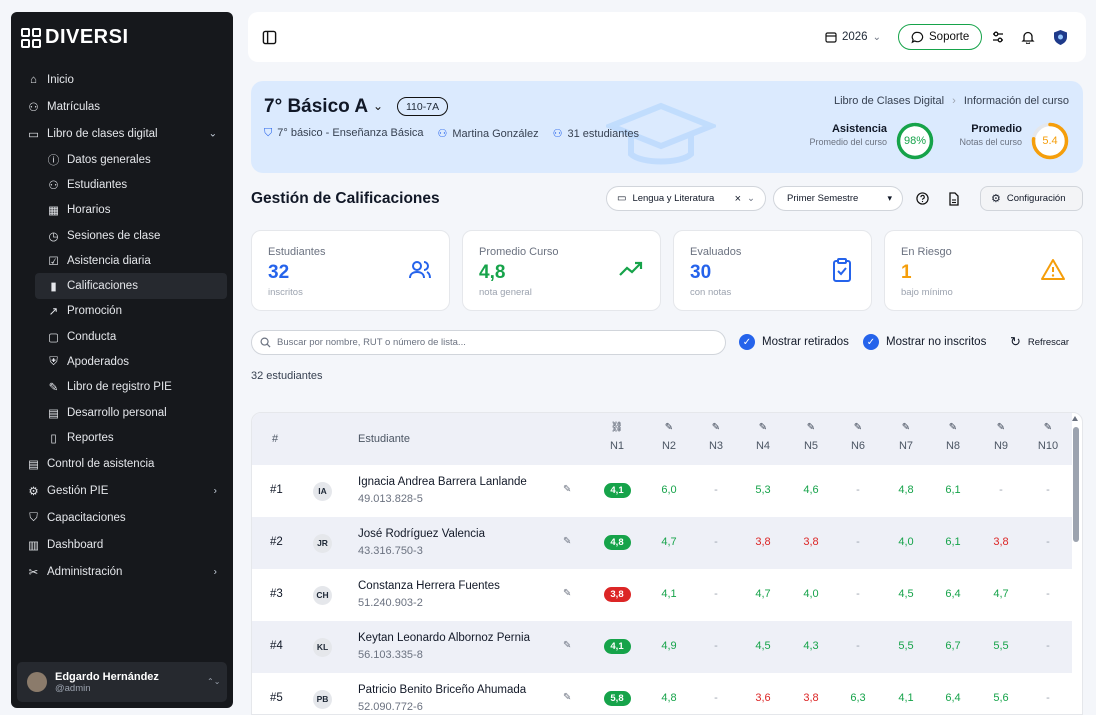 This screenshot has height=715, width=1096. What do you see at coordinates (763, 446) in the screenshot?
I see `grade-col-header: N4` at bounding box center [763, 446].